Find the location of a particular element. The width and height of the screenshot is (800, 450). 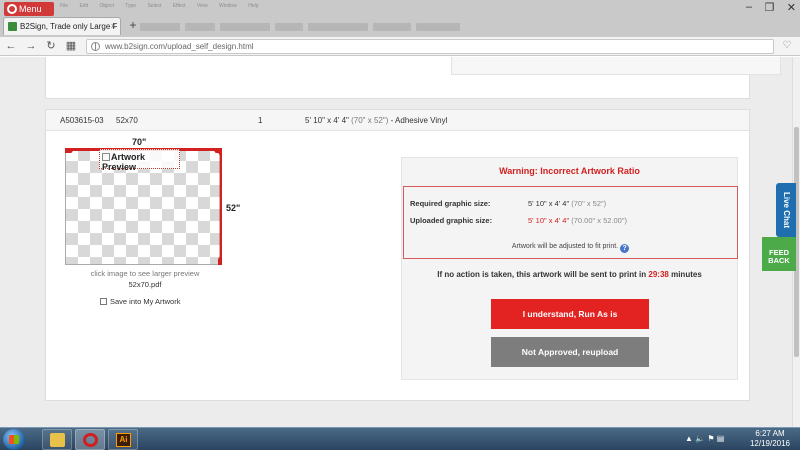

folder-icon is located at coordinates (57, 440).